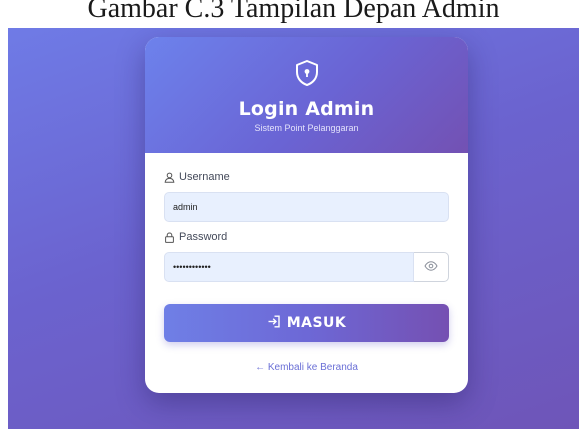 The width and height of the screenshot is (587, 435). What do you see at coordinates (306, 367) in the screenshot?
I see `back-to-home-link: ← Kembali ke Beranda` at bounding box center [306, 367].